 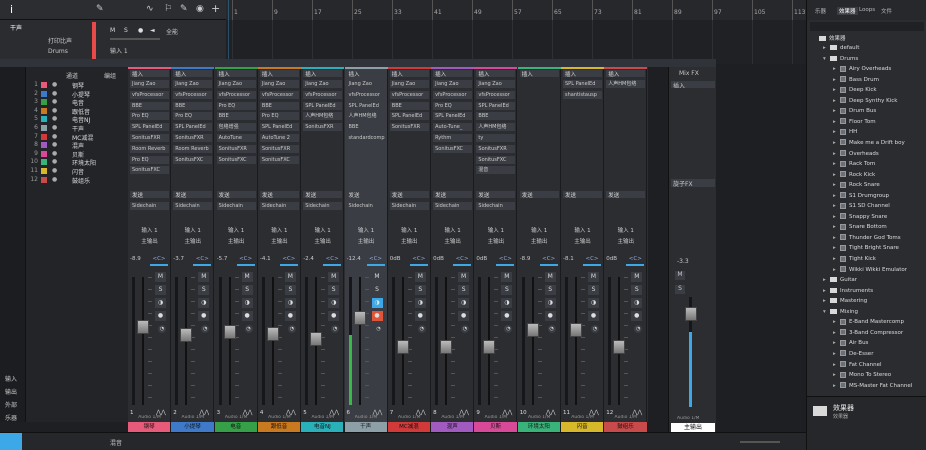 I want to click on channel-name-label: 电音, so click(x=235, y=427).